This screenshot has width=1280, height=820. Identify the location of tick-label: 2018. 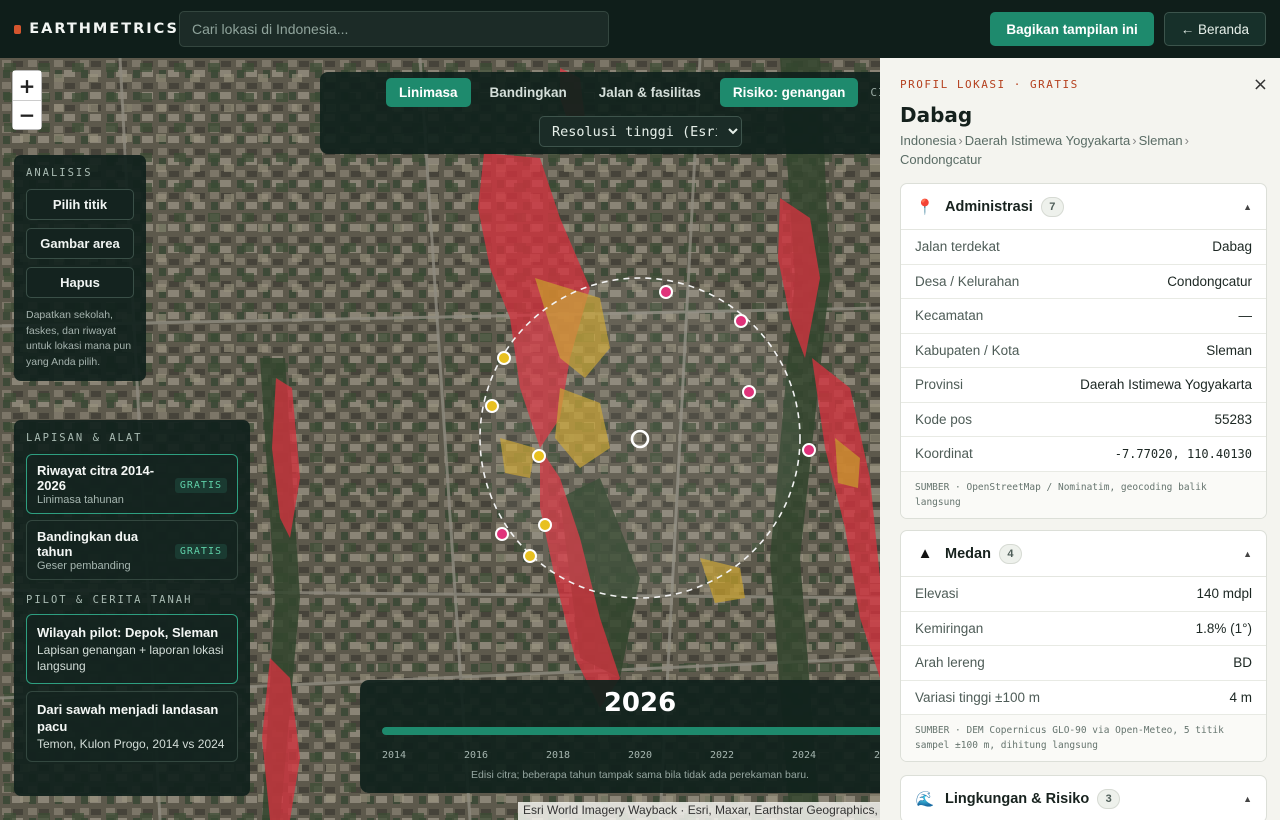
(558, 755).